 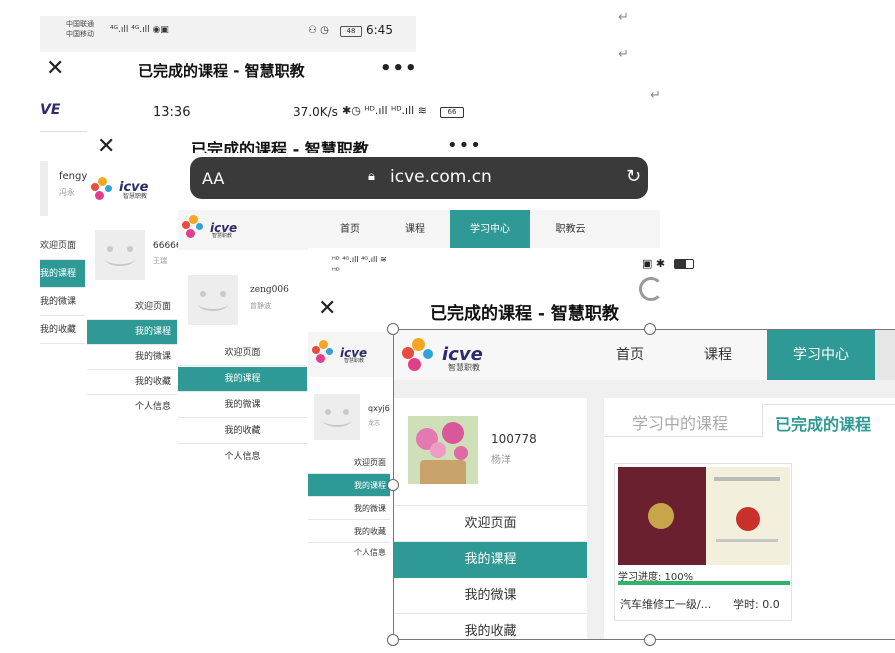 I want to click on signal-icon: ✱◷ ᴴᴰ.ıll ᴴᴰ.ıll ≋, so click(x=384, y=110).